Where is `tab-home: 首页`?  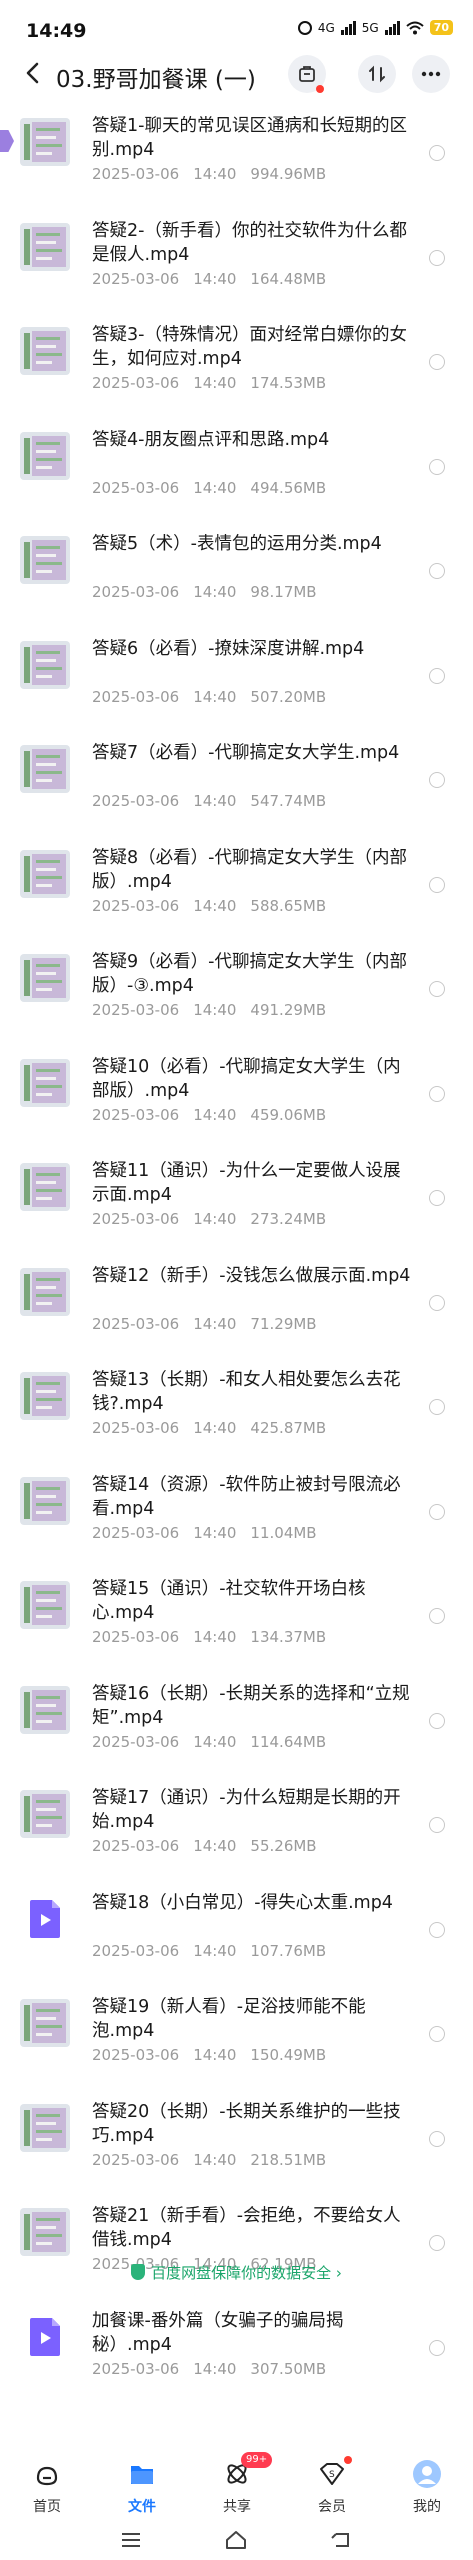
tab-home: 首页 is located at coordinates (47, 2480).